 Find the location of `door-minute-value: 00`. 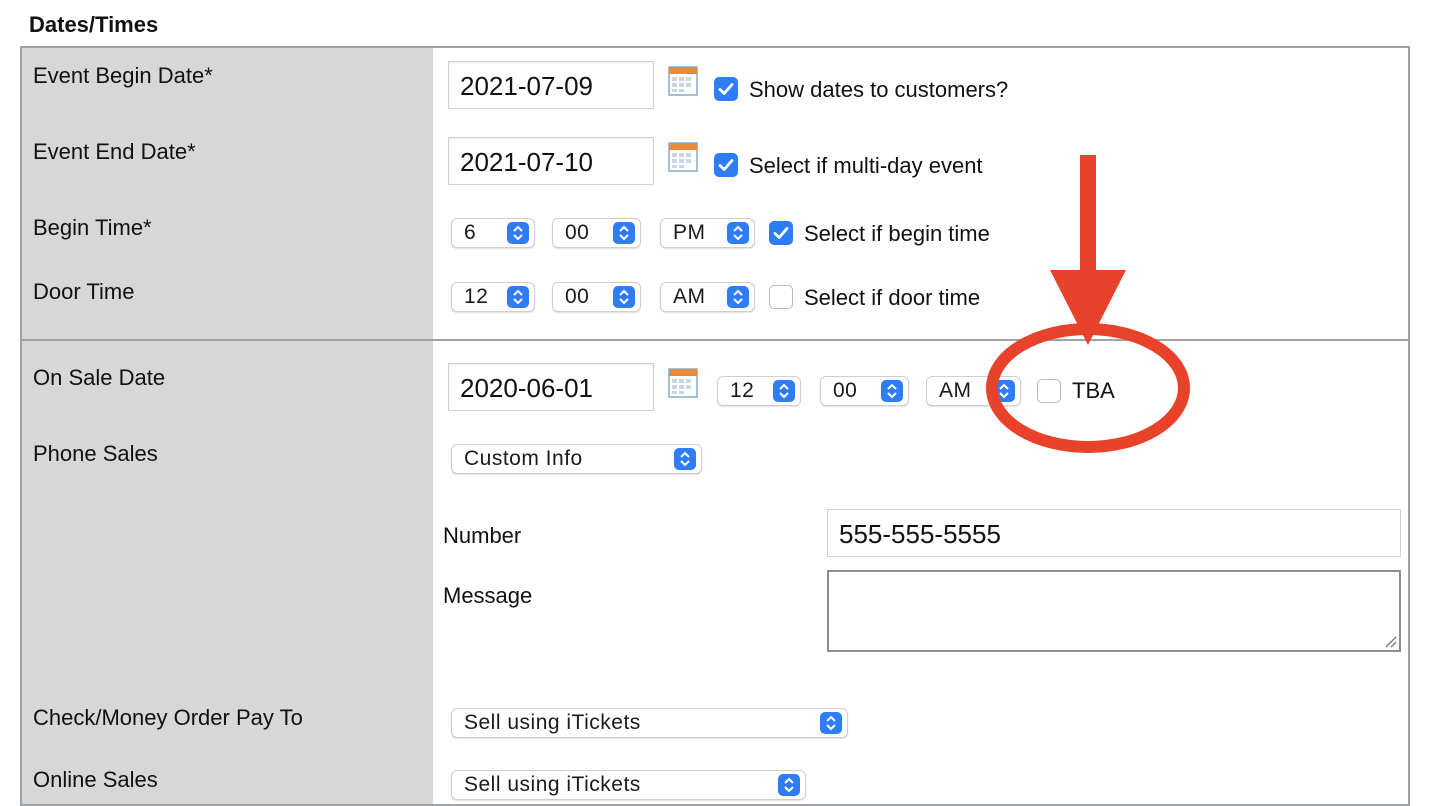

door-minute-value: 00 is located at coordinates (577, 296).